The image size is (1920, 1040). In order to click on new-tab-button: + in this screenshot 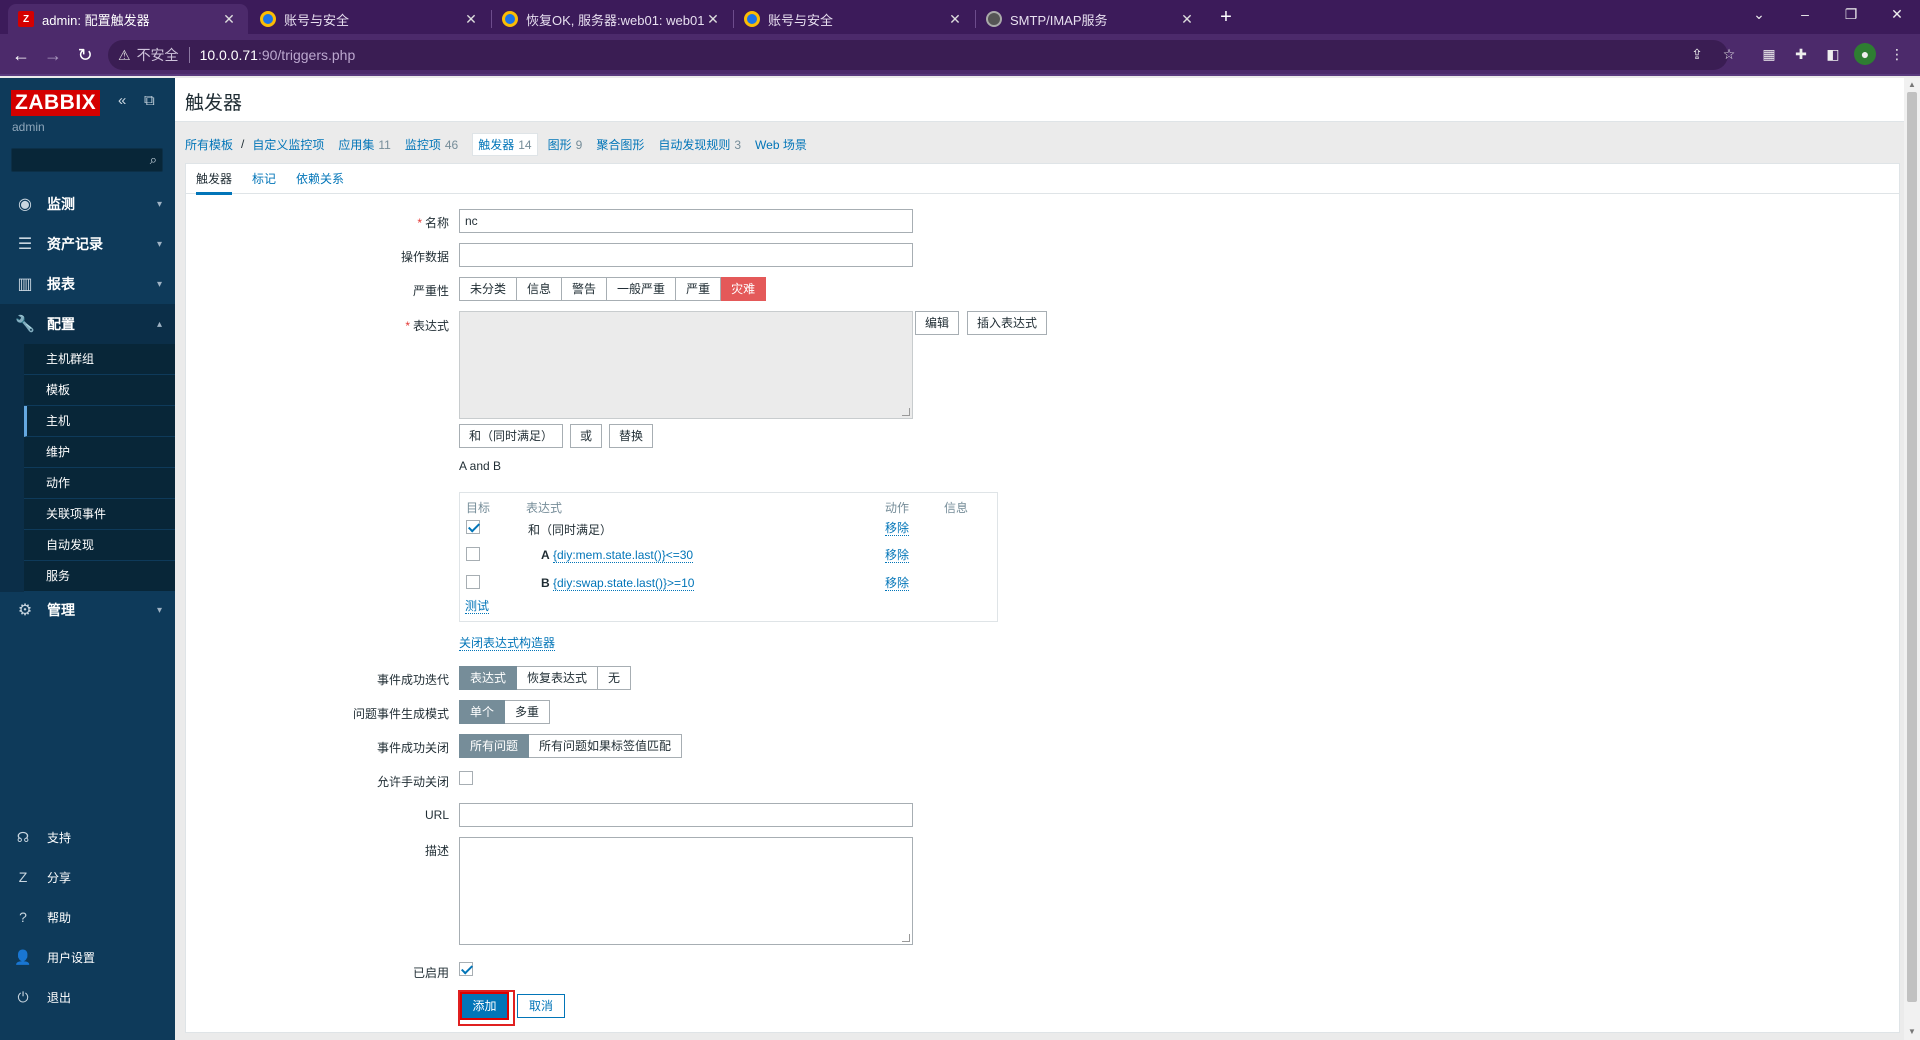, I will do `click(1226, 18)`.